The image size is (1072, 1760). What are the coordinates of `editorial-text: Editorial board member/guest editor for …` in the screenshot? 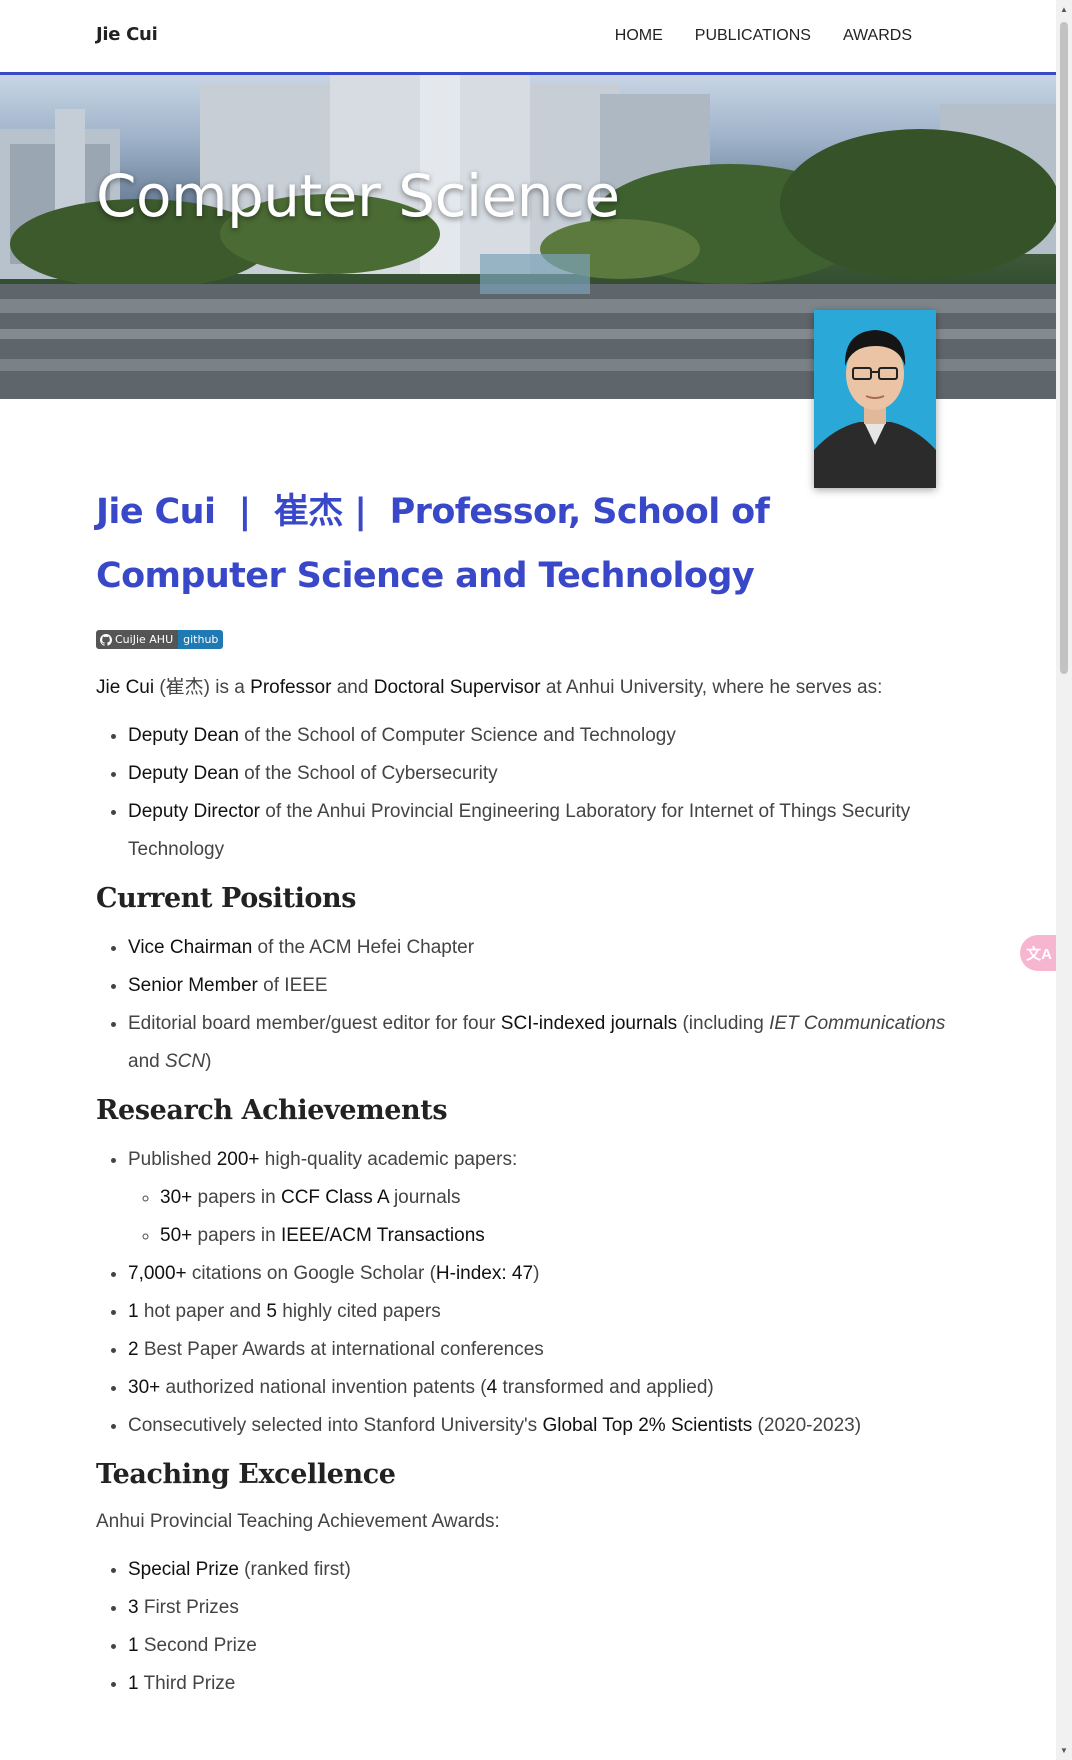 It's located at (314, 1023).